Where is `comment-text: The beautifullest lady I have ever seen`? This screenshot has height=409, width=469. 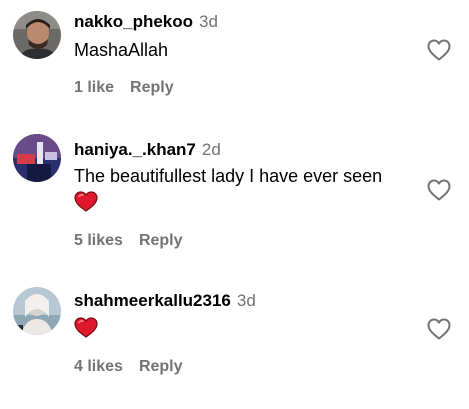 comment-text: The beautifullest lady I have ever seen is located at coordinates (239, 191).